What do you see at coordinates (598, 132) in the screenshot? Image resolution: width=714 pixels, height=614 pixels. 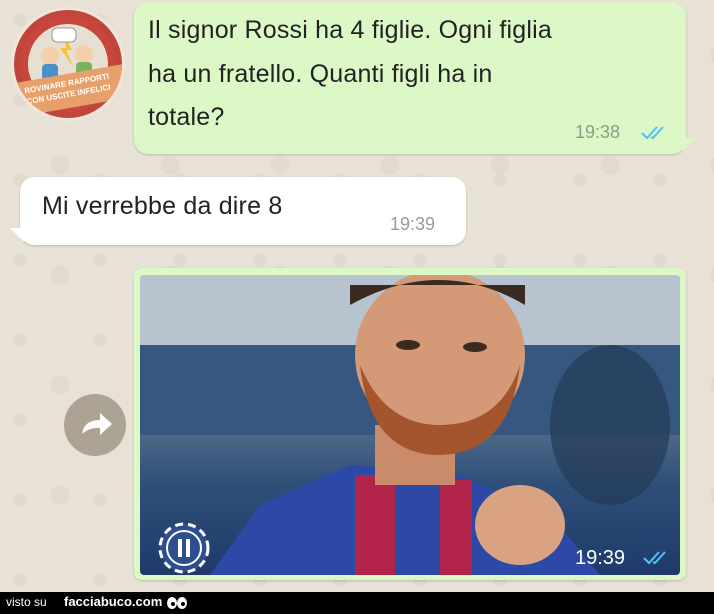 I see `message-time: 19:38` at bounding box center [598, 132].